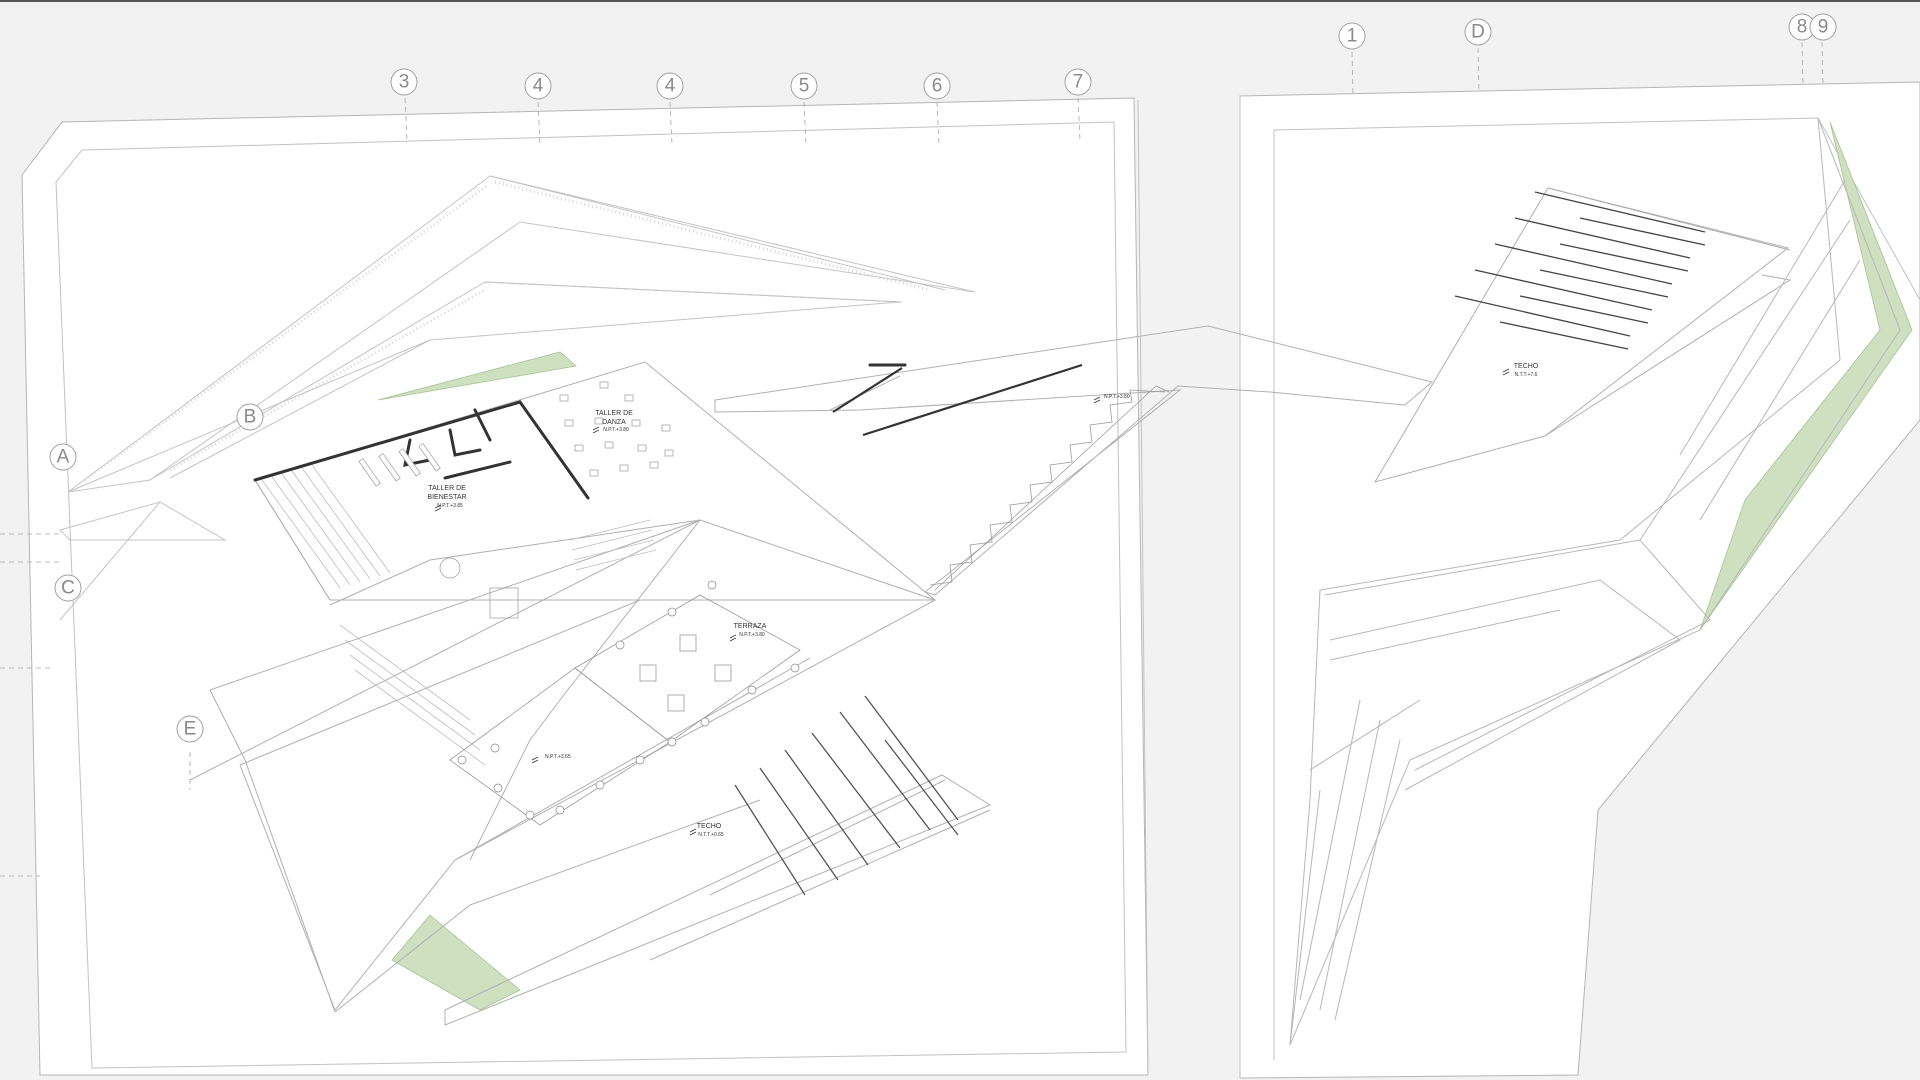 Image resolution: width=1920 pixels, height=1080 pixels. Describe the element at coordinates (1117, 397) in the screenshot. I see `level-ramp-top: N.P.T.+3.80` at that location.